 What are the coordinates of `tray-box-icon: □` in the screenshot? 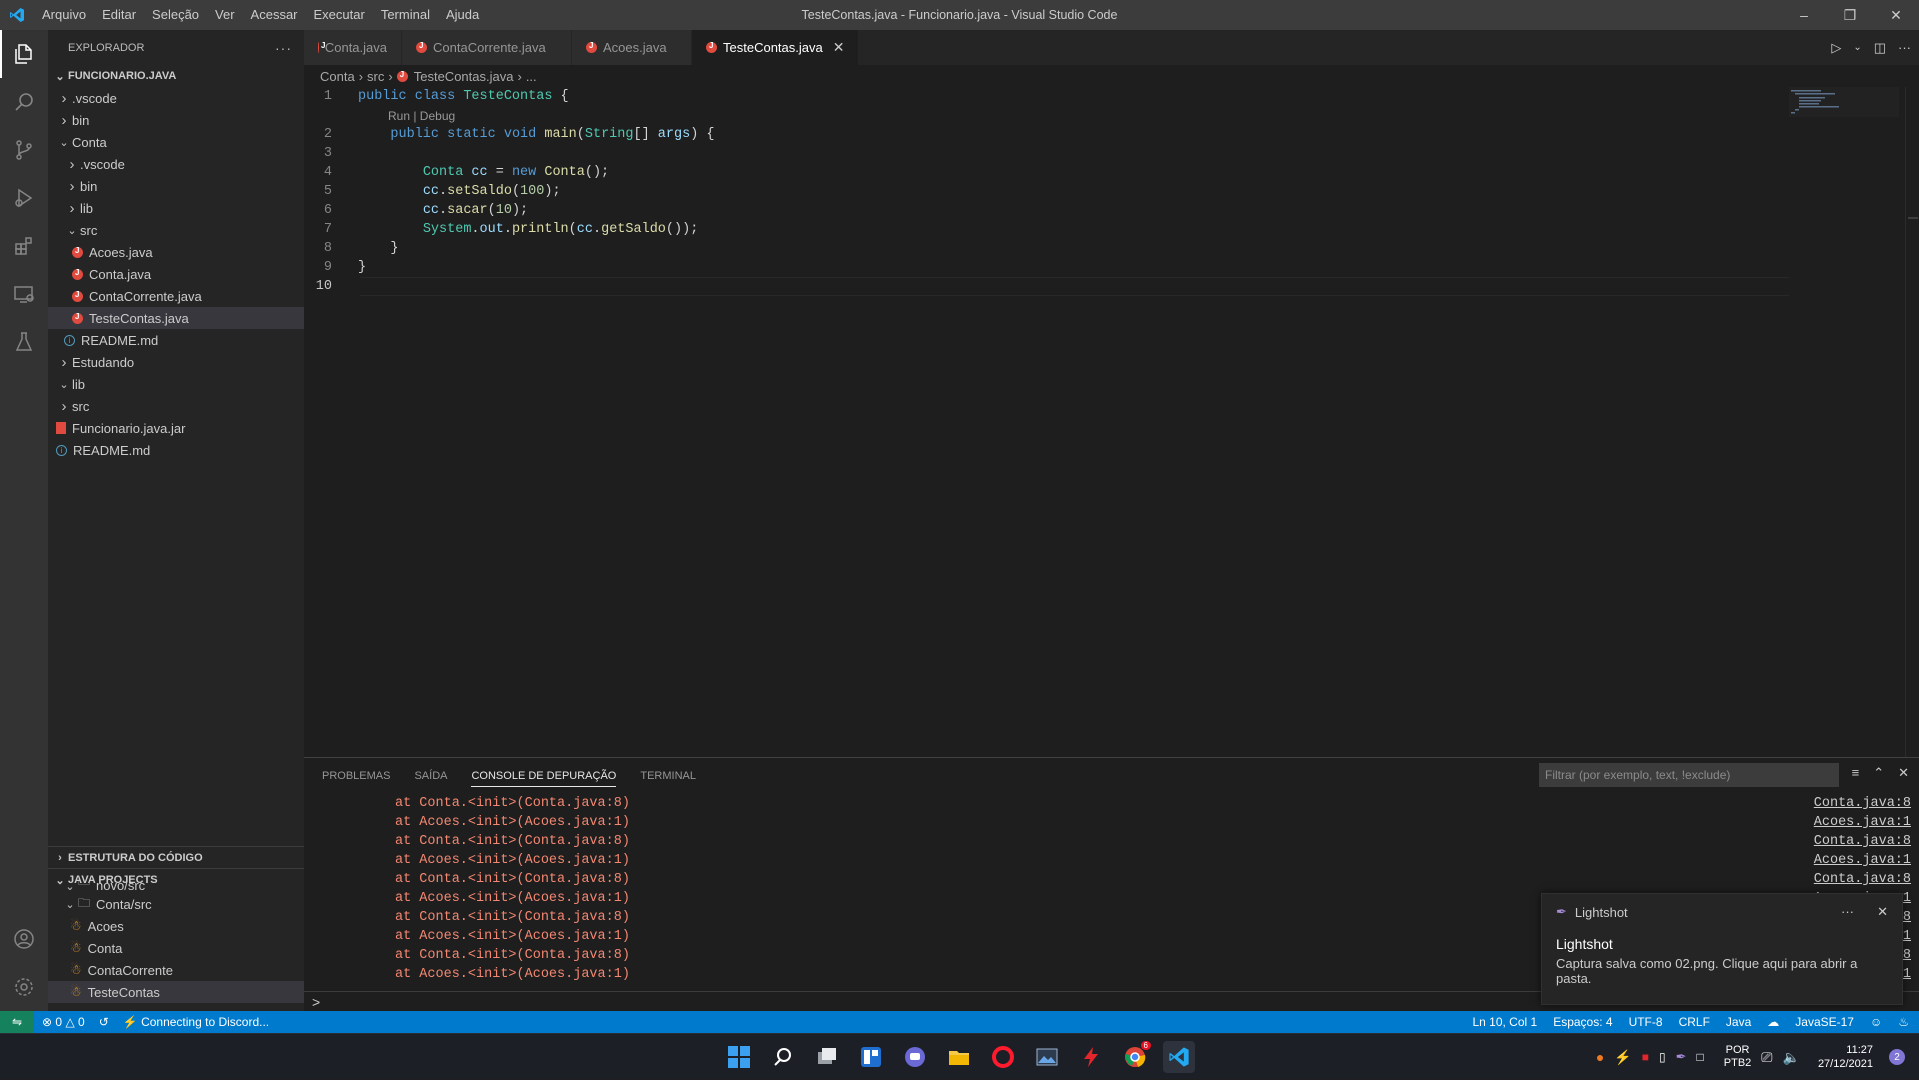 It's located at (1700, 1057).